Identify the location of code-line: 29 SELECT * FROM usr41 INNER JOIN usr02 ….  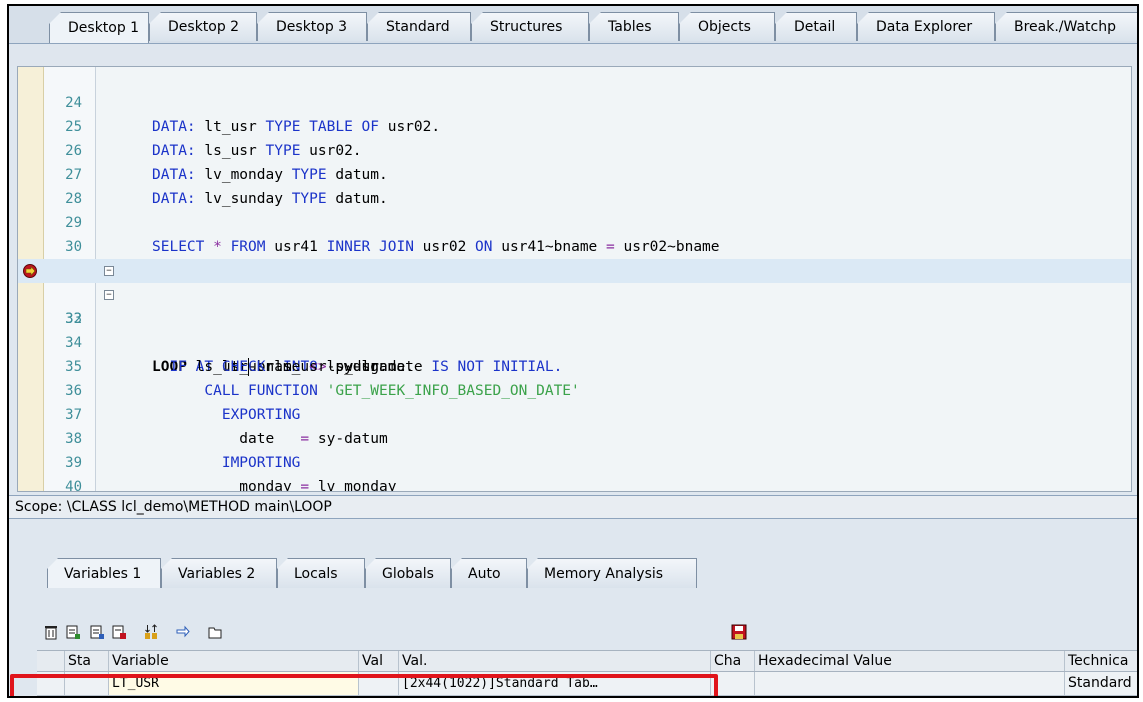
(574, 221).